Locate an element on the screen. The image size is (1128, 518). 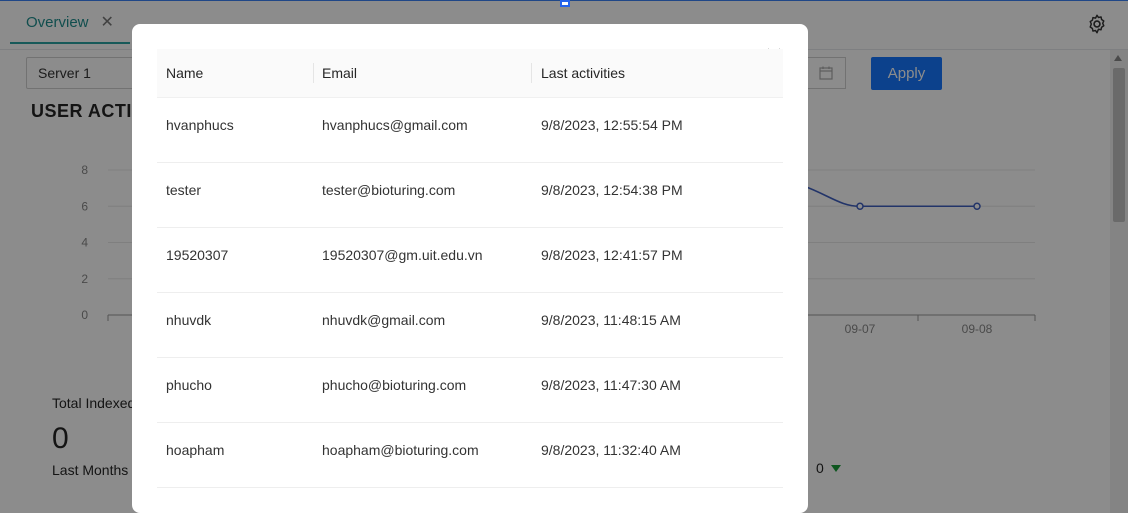
column-header-name: Name is located at coordinates (184, 73).